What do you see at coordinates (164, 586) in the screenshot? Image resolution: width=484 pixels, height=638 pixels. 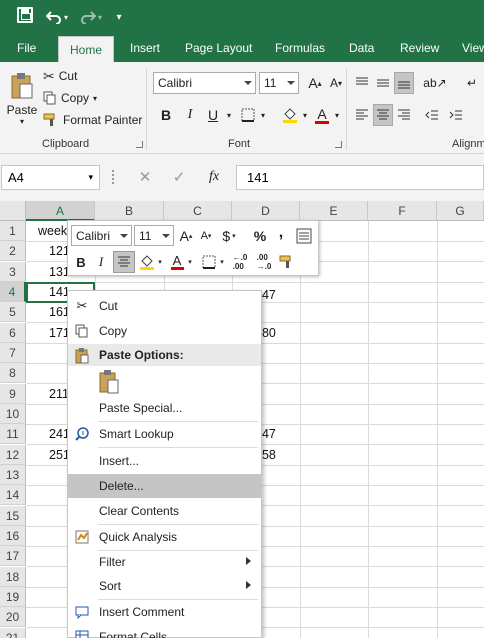 I see `menu-item-sort: Sort` at bounding box center [164, 586].